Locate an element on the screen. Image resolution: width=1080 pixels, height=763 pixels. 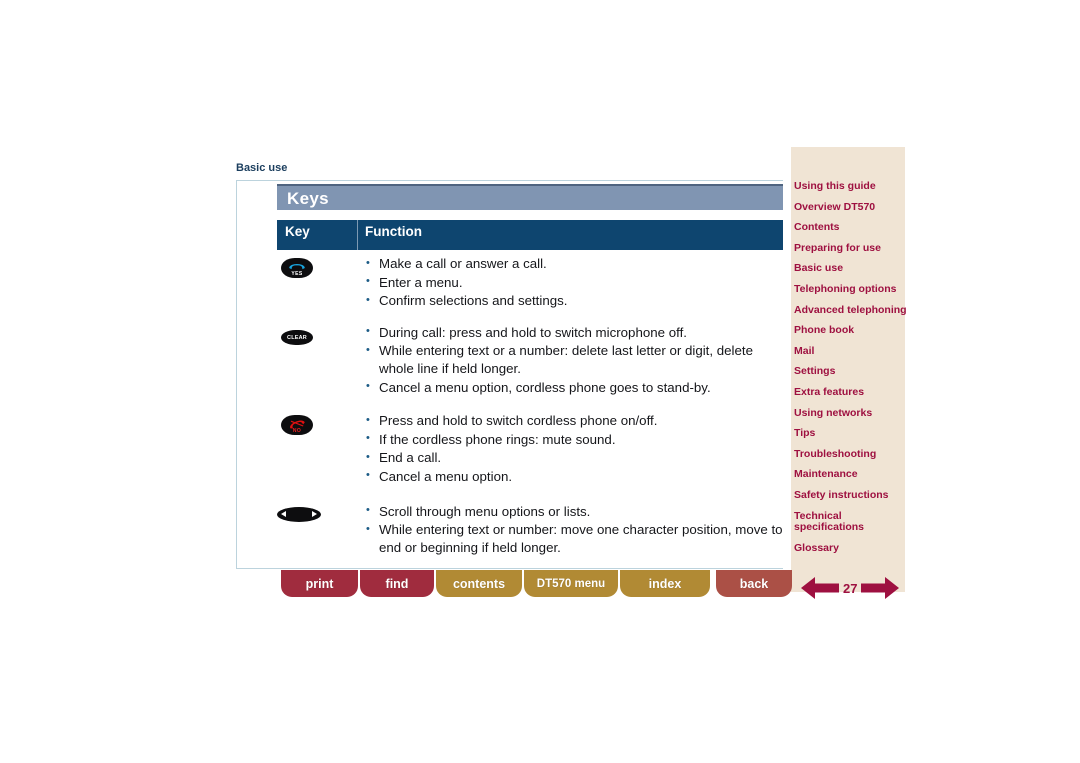
sidebar-item-contents: Contents is located at coordinates (850, 227).